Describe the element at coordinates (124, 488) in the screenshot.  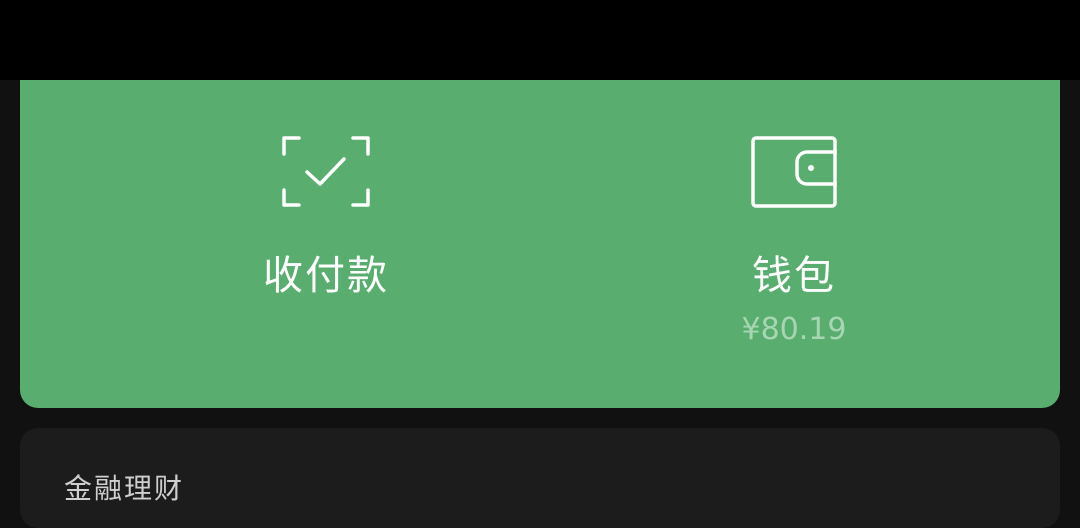
I see `finance-section-title: 金融理财` at that location.